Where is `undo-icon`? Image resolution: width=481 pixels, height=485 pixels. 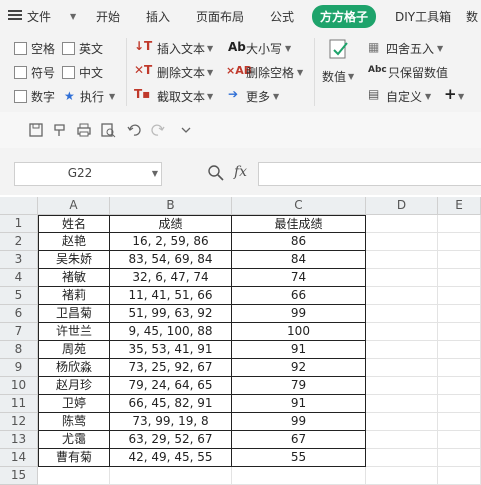
undo-icon is located at coordinates (134, 130).